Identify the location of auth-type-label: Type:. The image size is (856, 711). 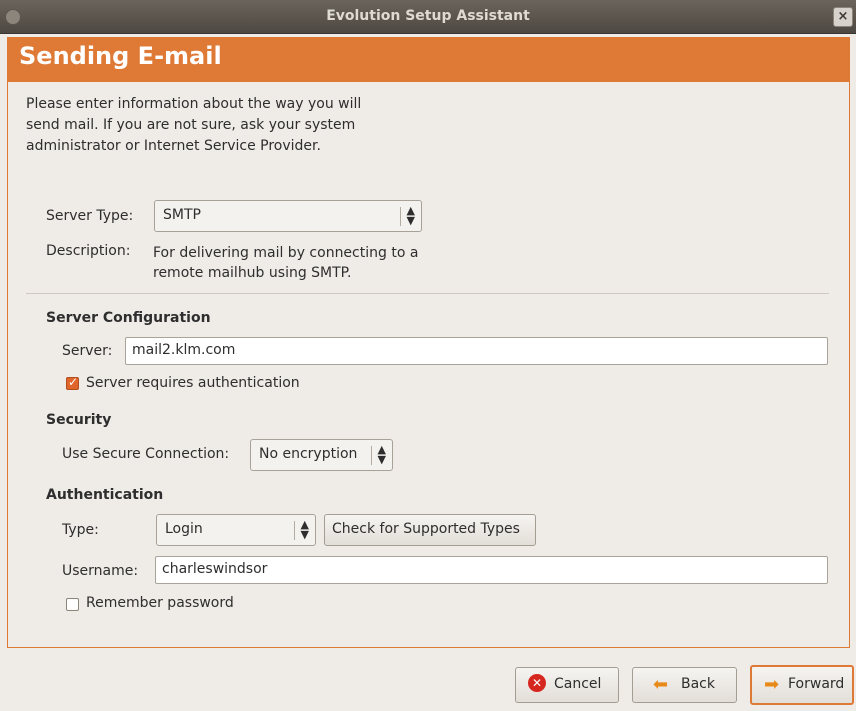
(80, 530).